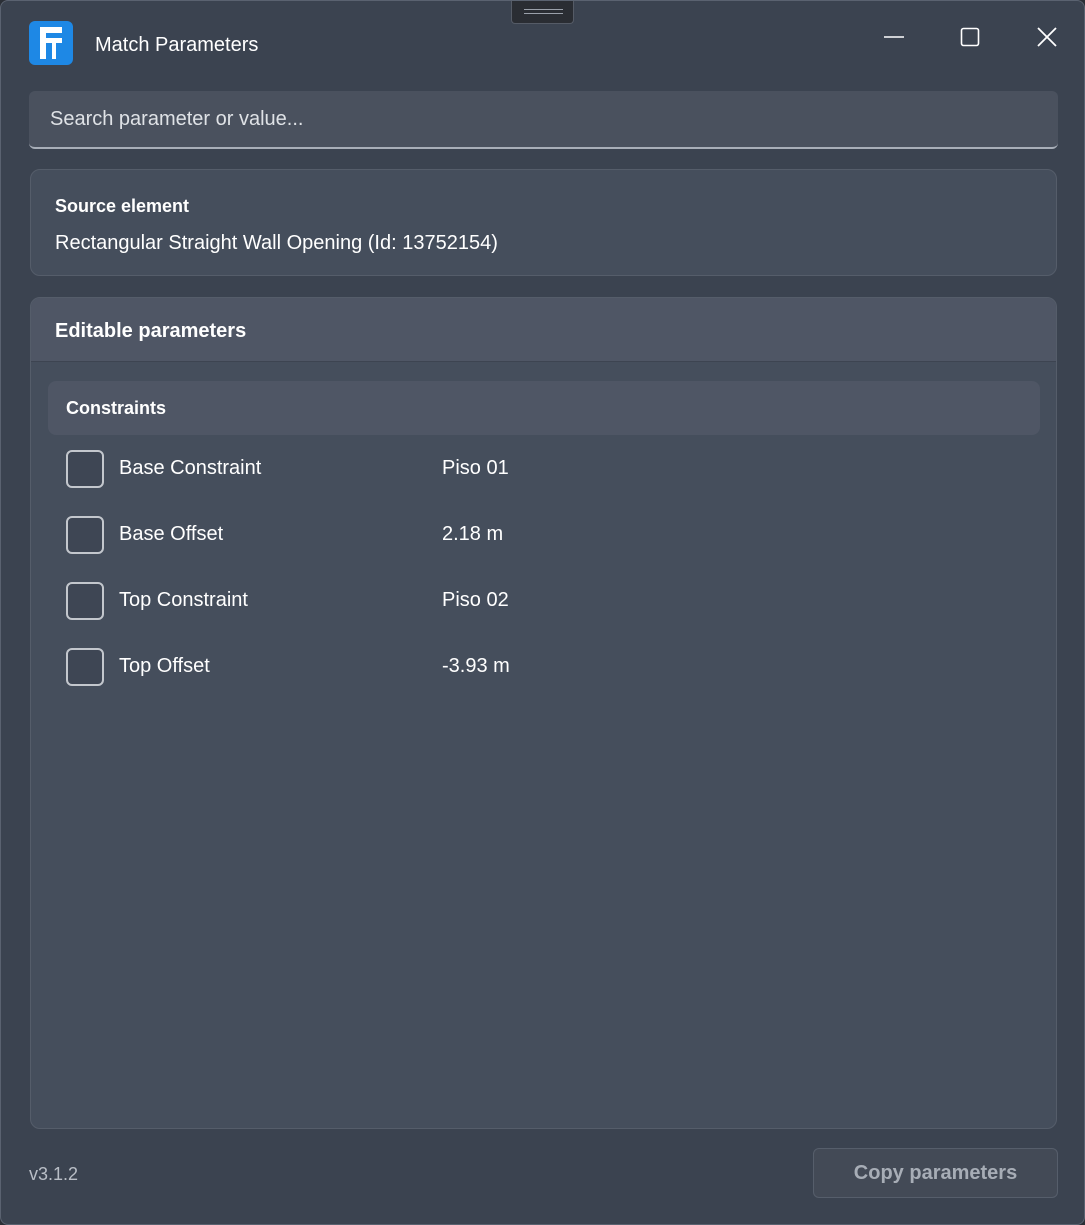 The height and width of the screenshot is (1225, 1085). Describe the element at coordinates (164, 666) in the screenshot. I see `param-name: Top Offset` at that location.